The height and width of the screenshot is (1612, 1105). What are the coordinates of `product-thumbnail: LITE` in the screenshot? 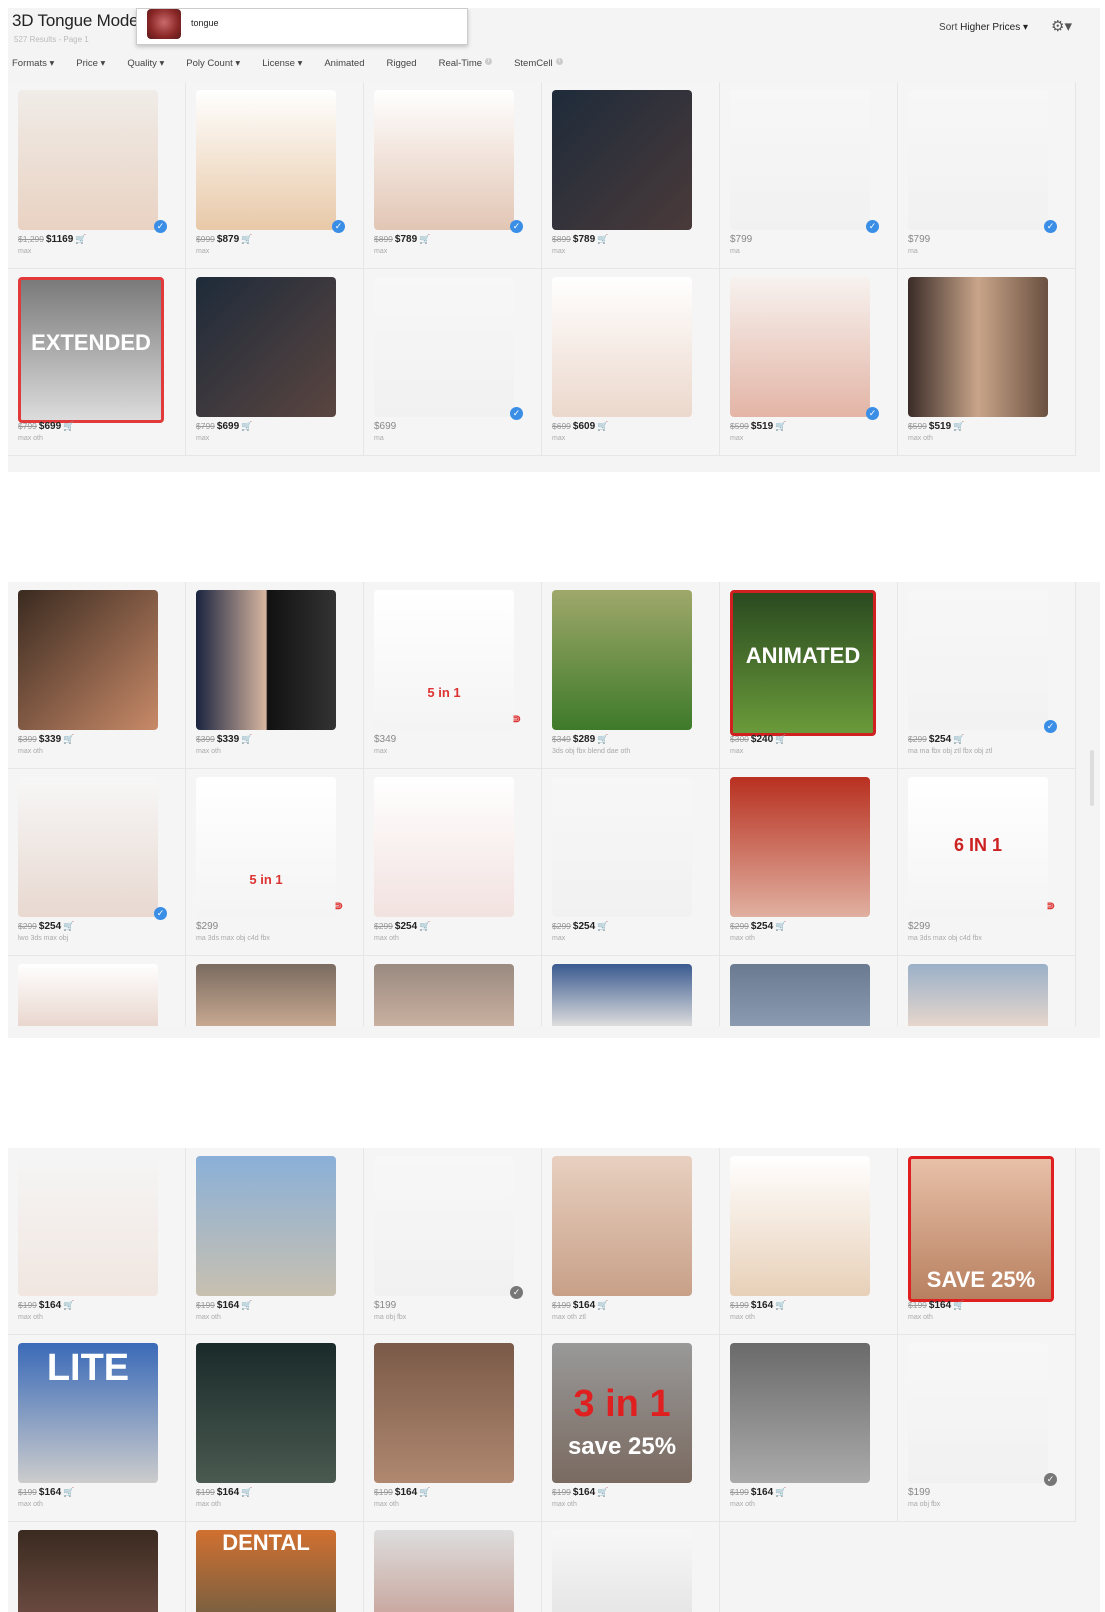 It's located at (88, 1413).